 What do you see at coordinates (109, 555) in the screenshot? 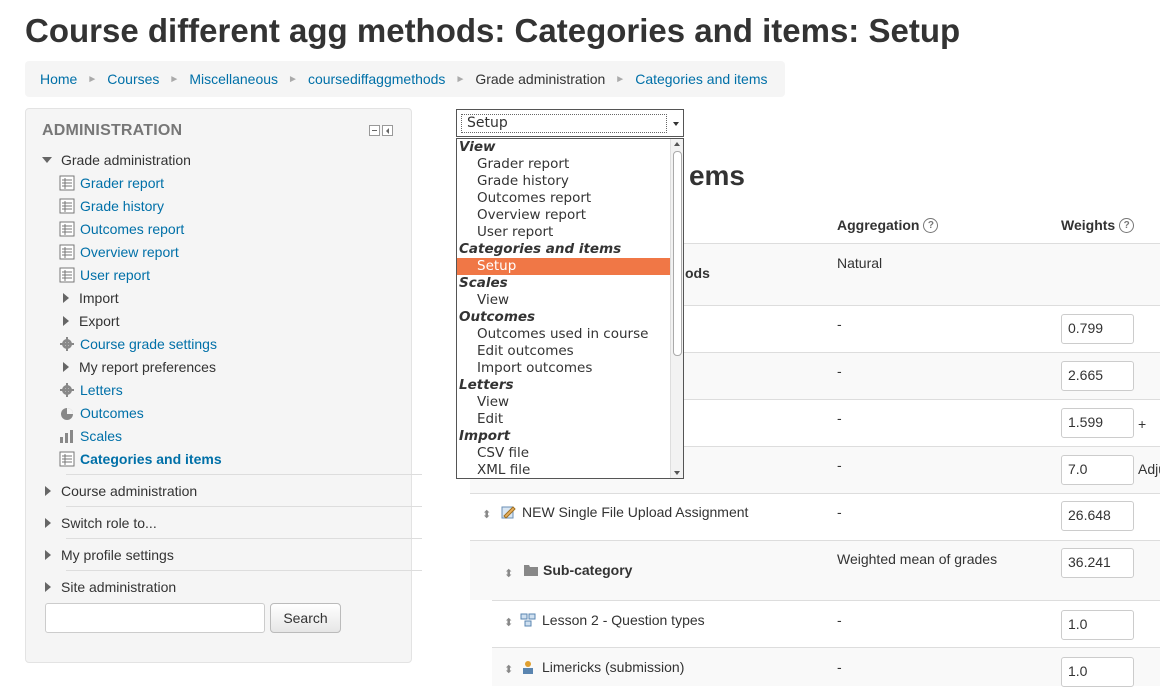
I see `tree-my-profile-settings: My profile settings` at bounding box center [109, 555].